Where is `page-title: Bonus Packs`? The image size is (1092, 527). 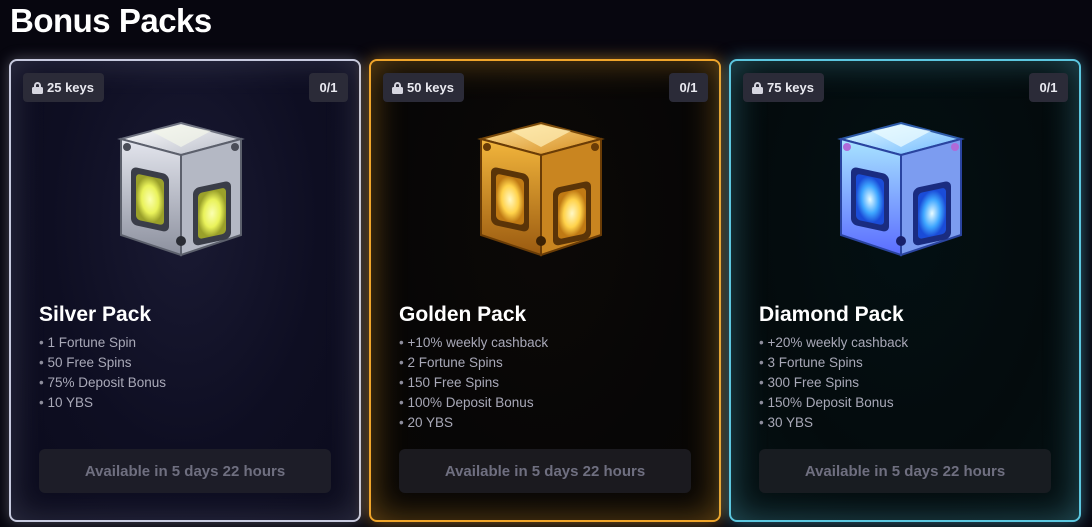
page-title: Bonus Packs is located at coordinates (111, 20).